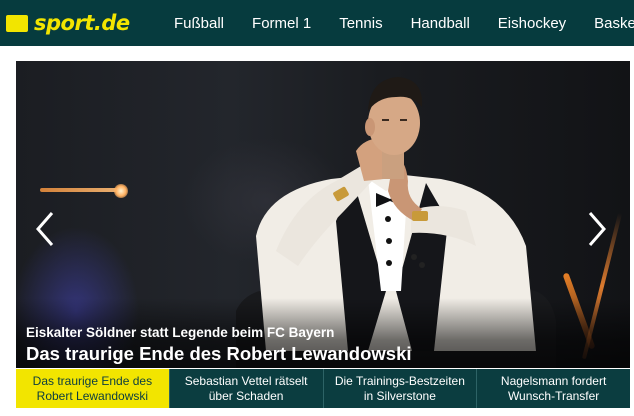  I want to click on chevron-right-icon, so click(597, 229).